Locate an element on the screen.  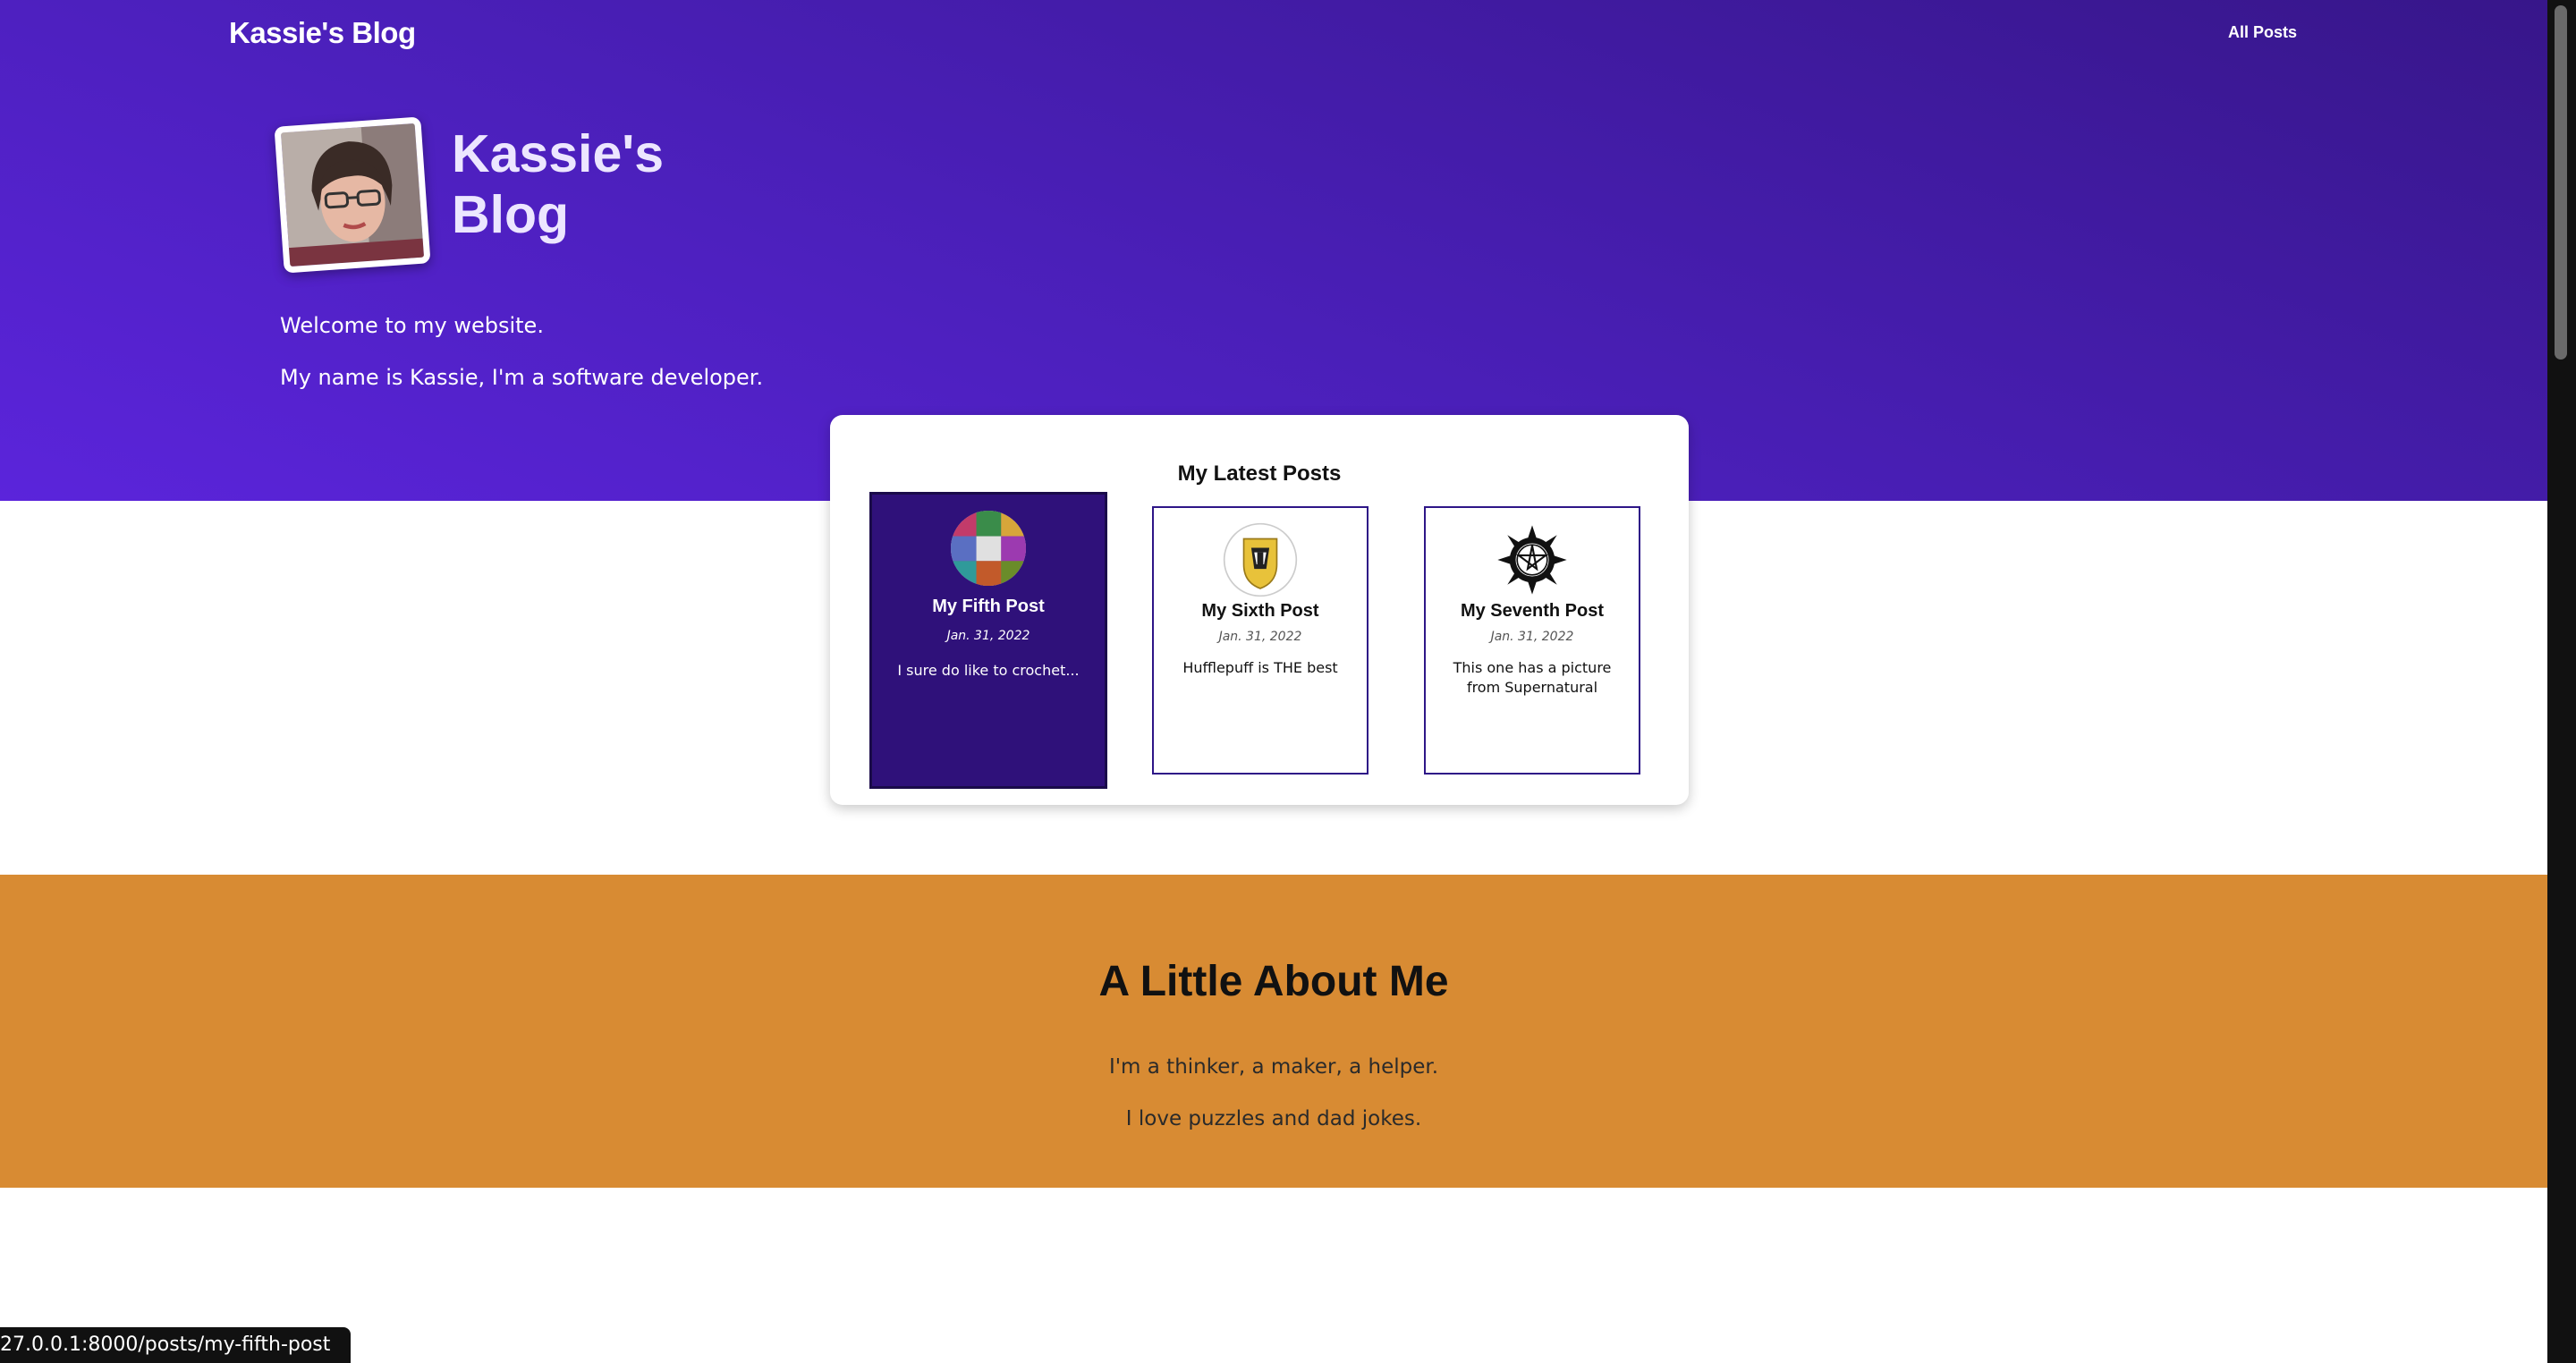
avatar is located at coordinates (352, 195).